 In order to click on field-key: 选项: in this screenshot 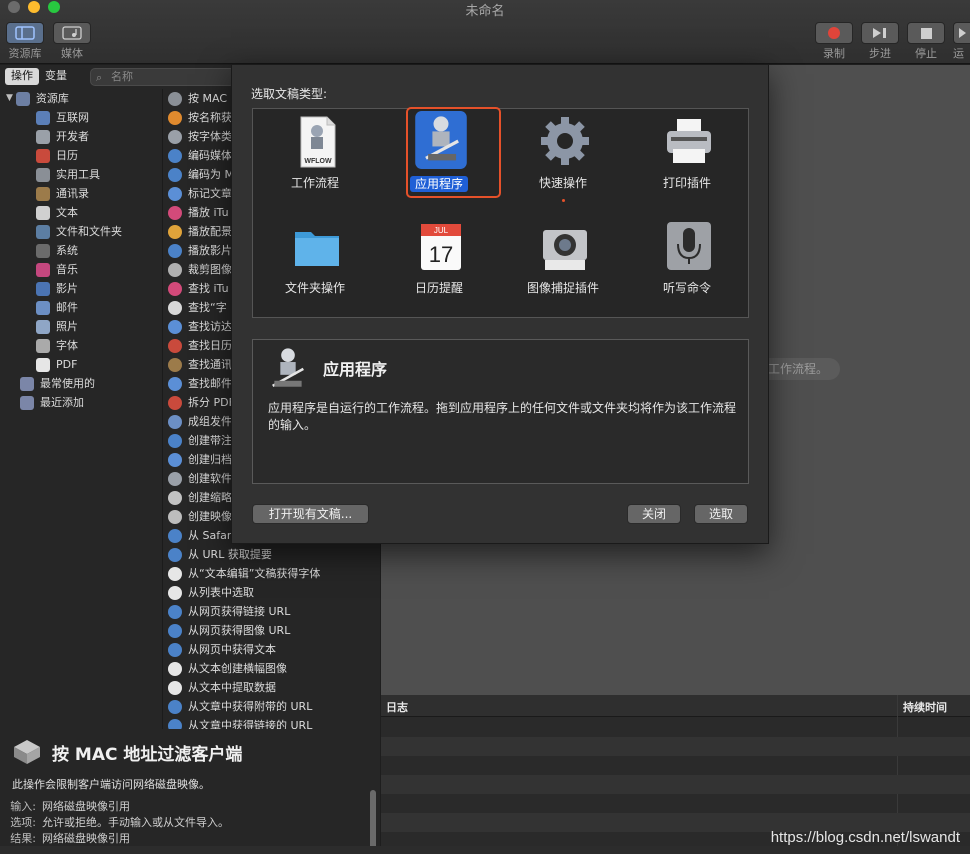, I will do `click(23, 822)`.